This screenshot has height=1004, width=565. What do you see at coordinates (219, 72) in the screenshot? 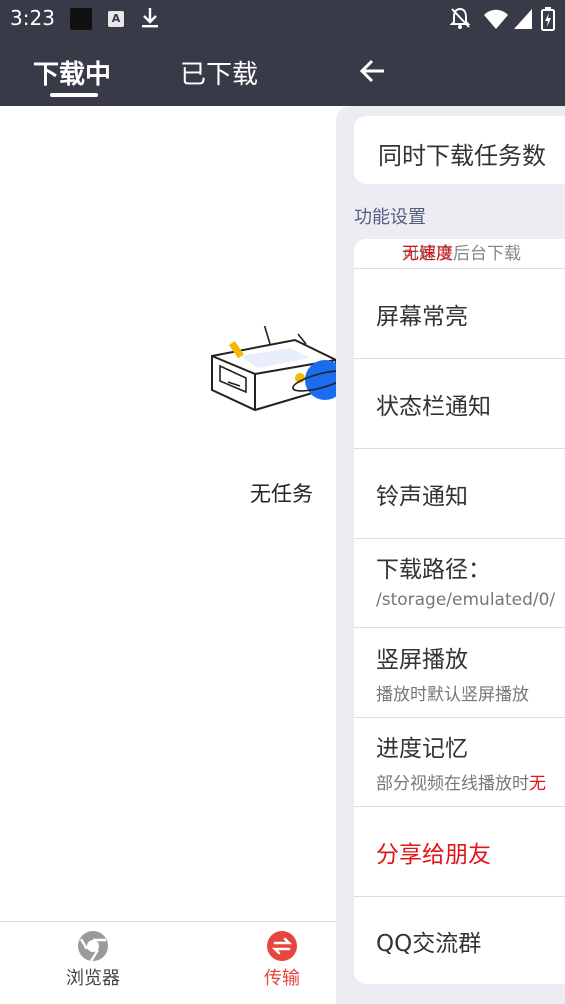
I see `tab-downloaded: 已下载` at bounding box center [219, 72].